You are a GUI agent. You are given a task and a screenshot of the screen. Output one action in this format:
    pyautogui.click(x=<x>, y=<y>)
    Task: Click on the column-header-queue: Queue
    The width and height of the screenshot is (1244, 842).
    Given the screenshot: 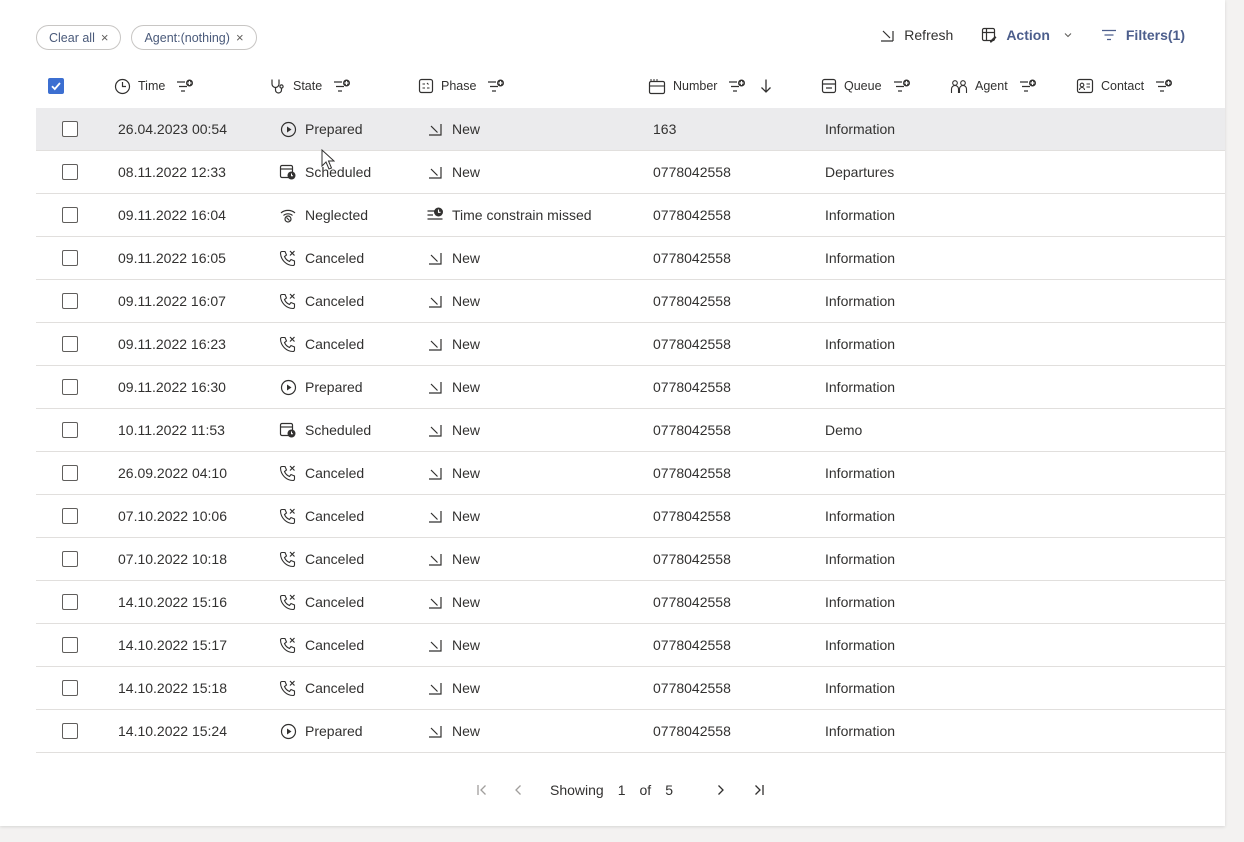 What is the action you would take?
    pyautogui.click(x=866, y=86)
    